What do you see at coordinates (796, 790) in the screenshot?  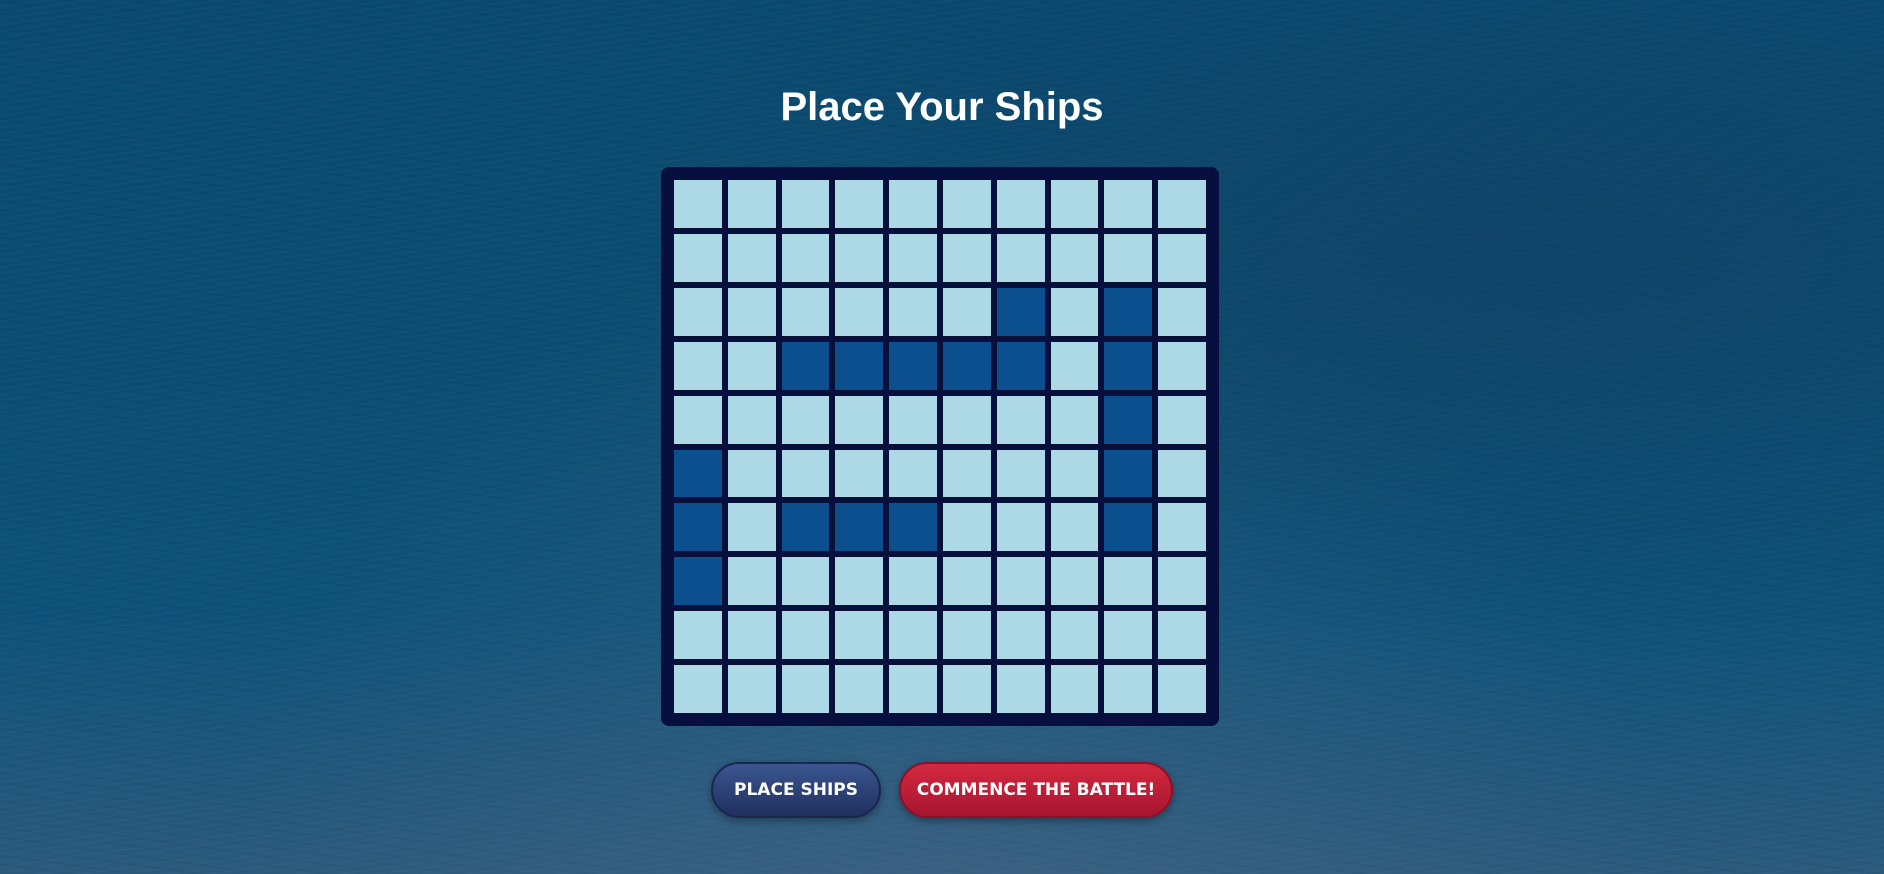 I see `place-ships-button: PLACE SHIPS` at bounding box center [796, 790].